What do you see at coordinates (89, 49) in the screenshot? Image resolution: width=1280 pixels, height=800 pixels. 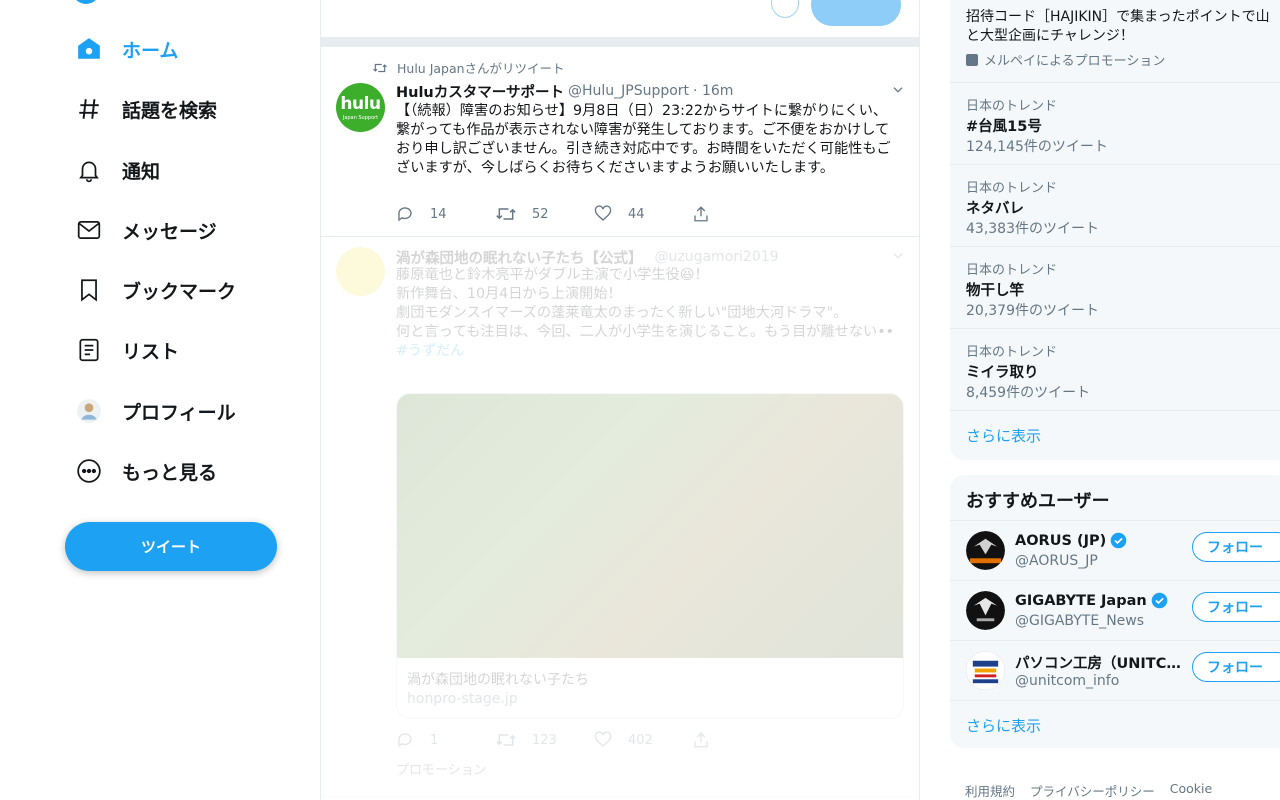 I see `home-icon` at bounding box center [89, 49].